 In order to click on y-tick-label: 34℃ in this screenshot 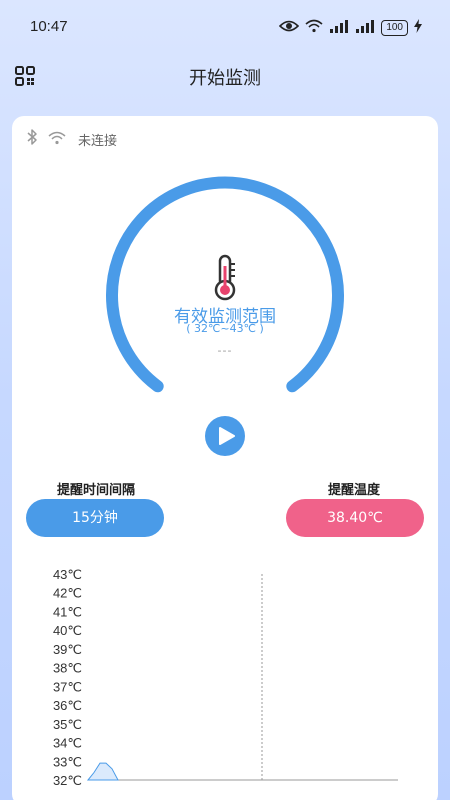, I will do `click(67, 743)`.